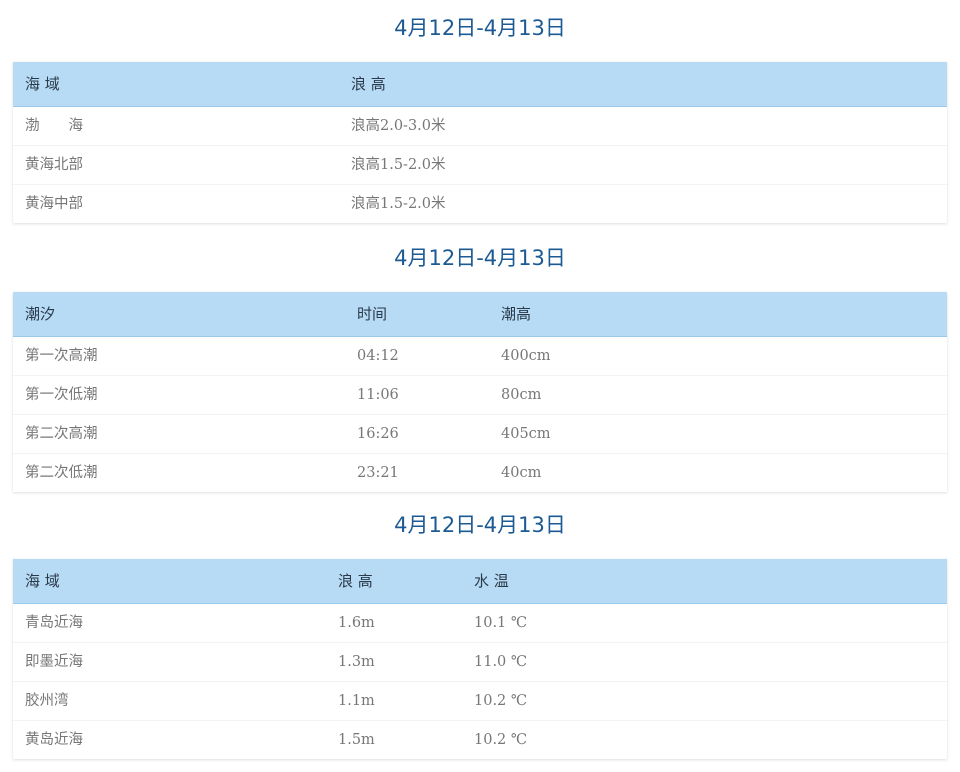 The image size is (960, 772). What do you see at coordinates (526, 434) in the screenshot?
I see `tide-height-cell: 405cm` at bounding box center [526, 434].